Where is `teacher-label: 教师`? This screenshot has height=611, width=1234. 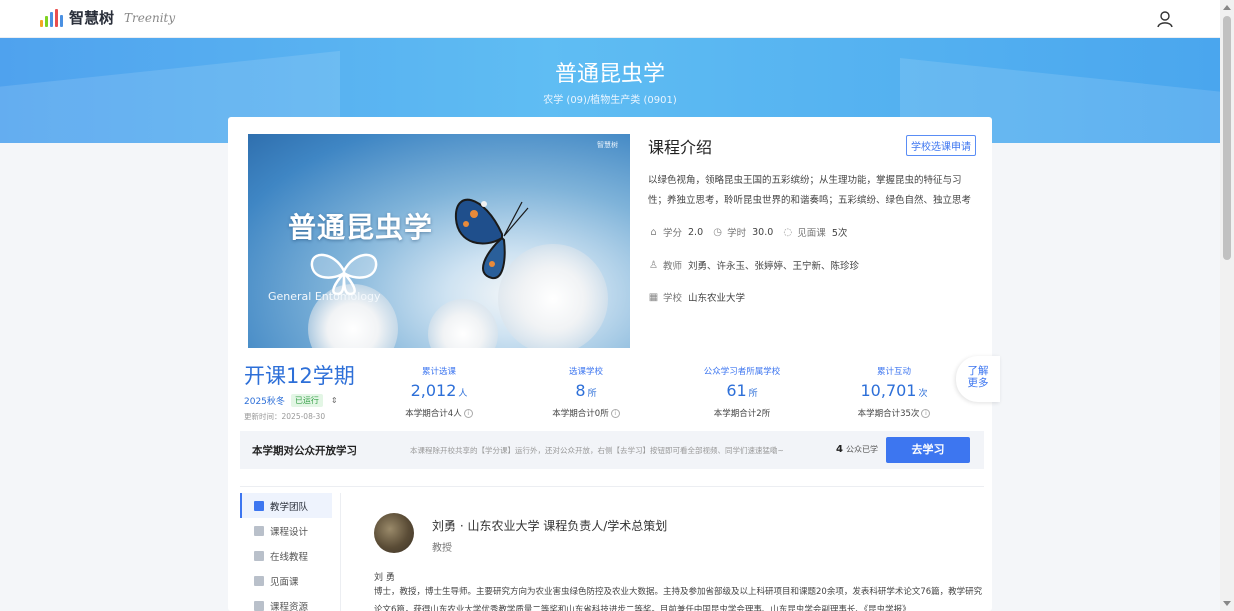
teacher-label: 教师 is located at coordinates (673, 266).